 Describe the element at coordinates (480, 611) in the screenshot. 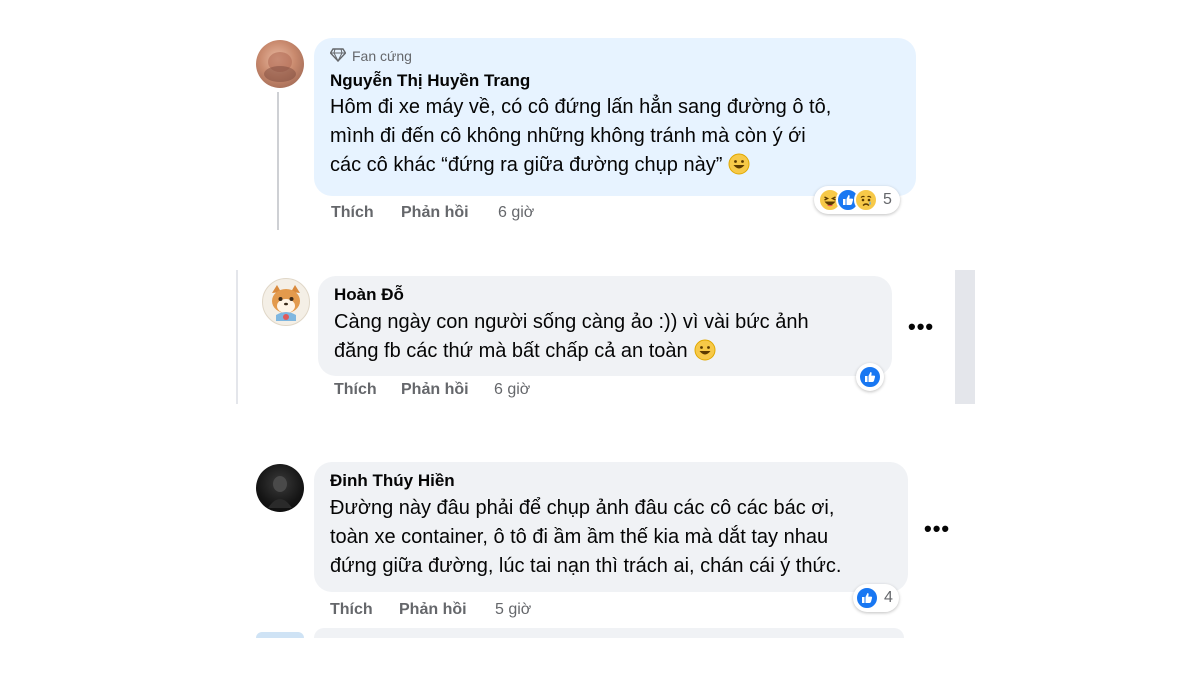

I see `comment-actions: Thích Phản hồi 5 giờ` at that location.